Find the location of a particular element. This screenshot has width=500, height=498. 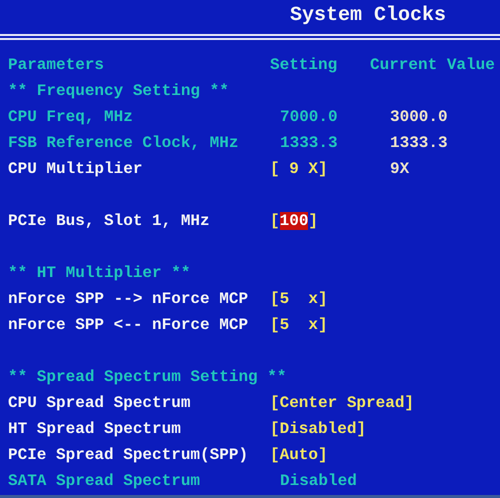

setting-label: HT Spread Spectrum is located at coordinates (94, 429).